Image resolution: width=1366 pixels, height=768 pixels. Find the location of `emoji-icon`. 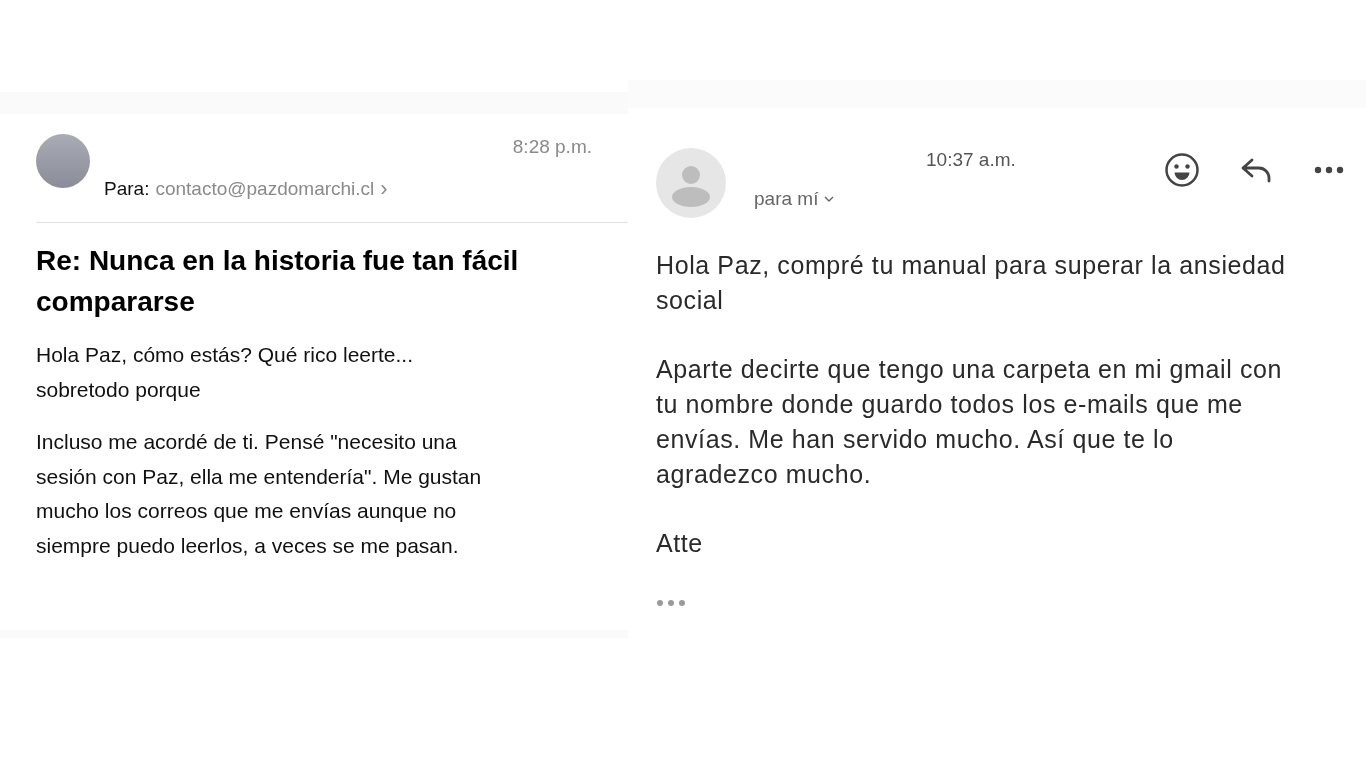

emoji-icon is located at coordinates (1182, 170).